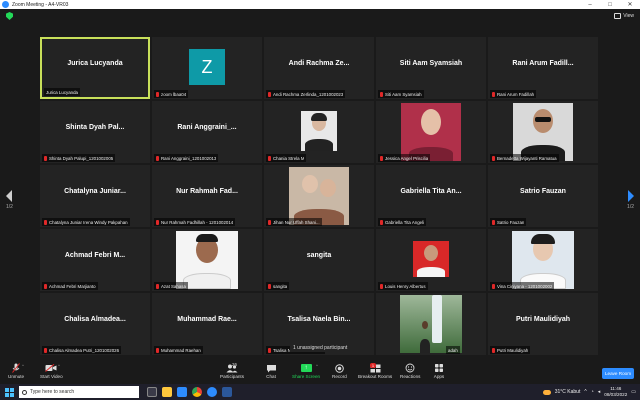 The height and width of the screenshot is (400, 640). What do you see at coordinates (171, 94) in the screenshot?
I see `participant-label: zoom lbaa04` at bounding box center [171, 94].